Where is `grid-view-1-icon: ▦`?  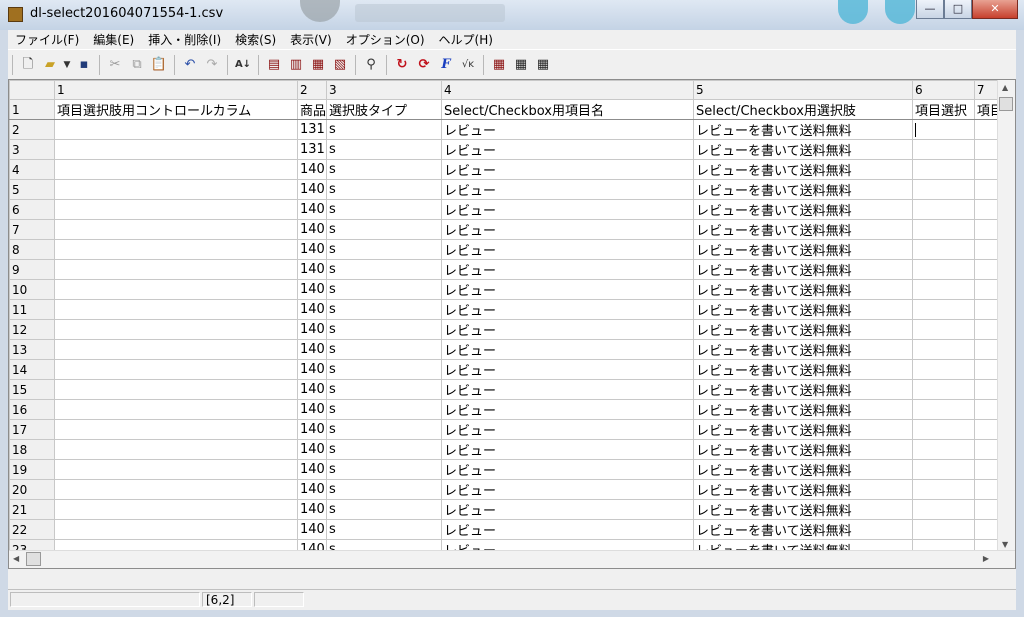
grid-view-1-icon: ▦ is located at coordinates (499, 65).